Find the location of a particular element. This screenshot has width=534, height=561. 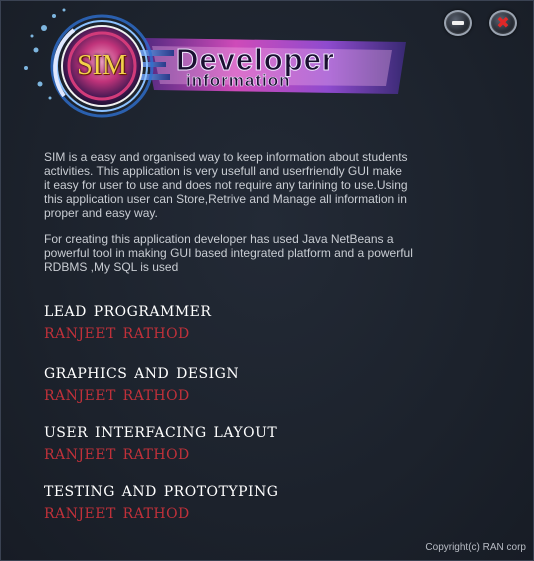

credit-role: Lead Programmer is located at coordinates (128, 309).